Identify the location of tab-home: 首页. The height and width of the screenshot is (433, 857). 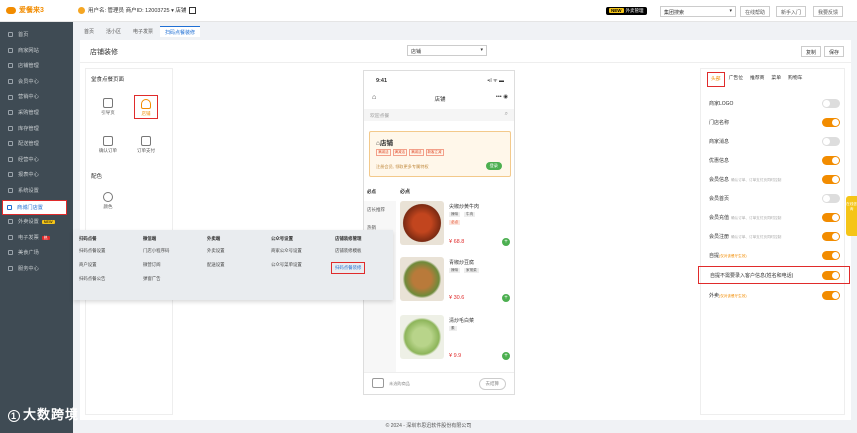
(89, 31).